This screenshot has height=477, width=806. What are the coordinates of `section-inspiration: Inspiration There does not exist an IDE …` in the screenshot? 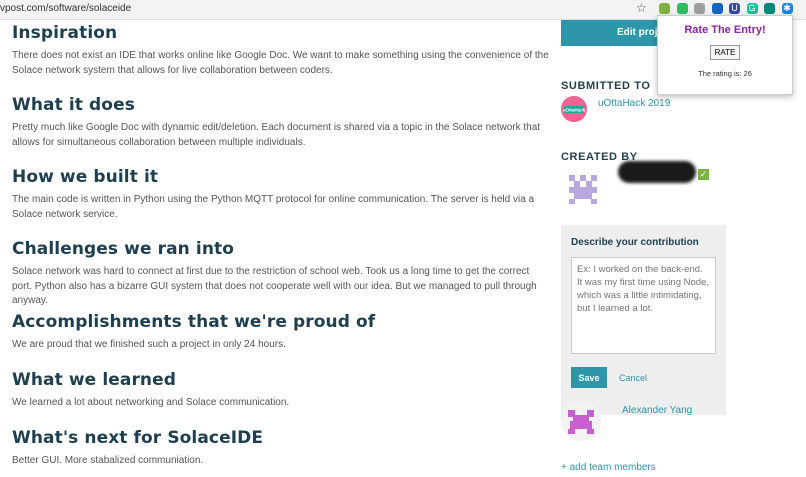 It's located at (282, 50).